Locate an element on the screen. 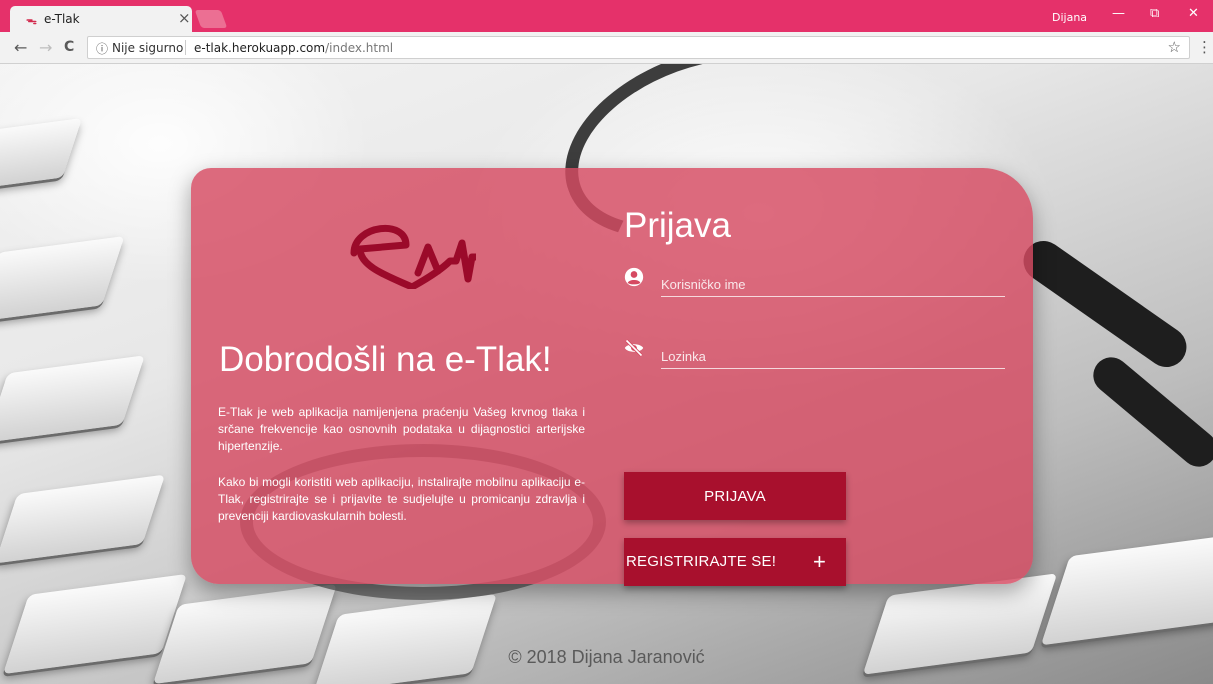  username-input is located at coordinates (833, 284).